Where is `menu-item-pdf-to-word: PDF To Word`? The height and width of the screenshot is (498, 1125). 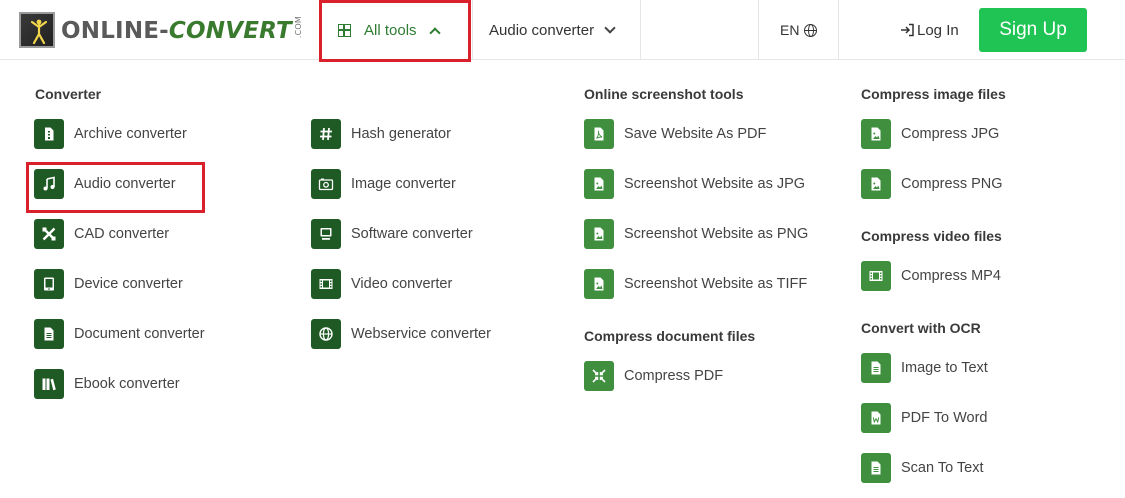 menu-item-pdf-to-word: PDF To Word is located at coordinates (924, 418).